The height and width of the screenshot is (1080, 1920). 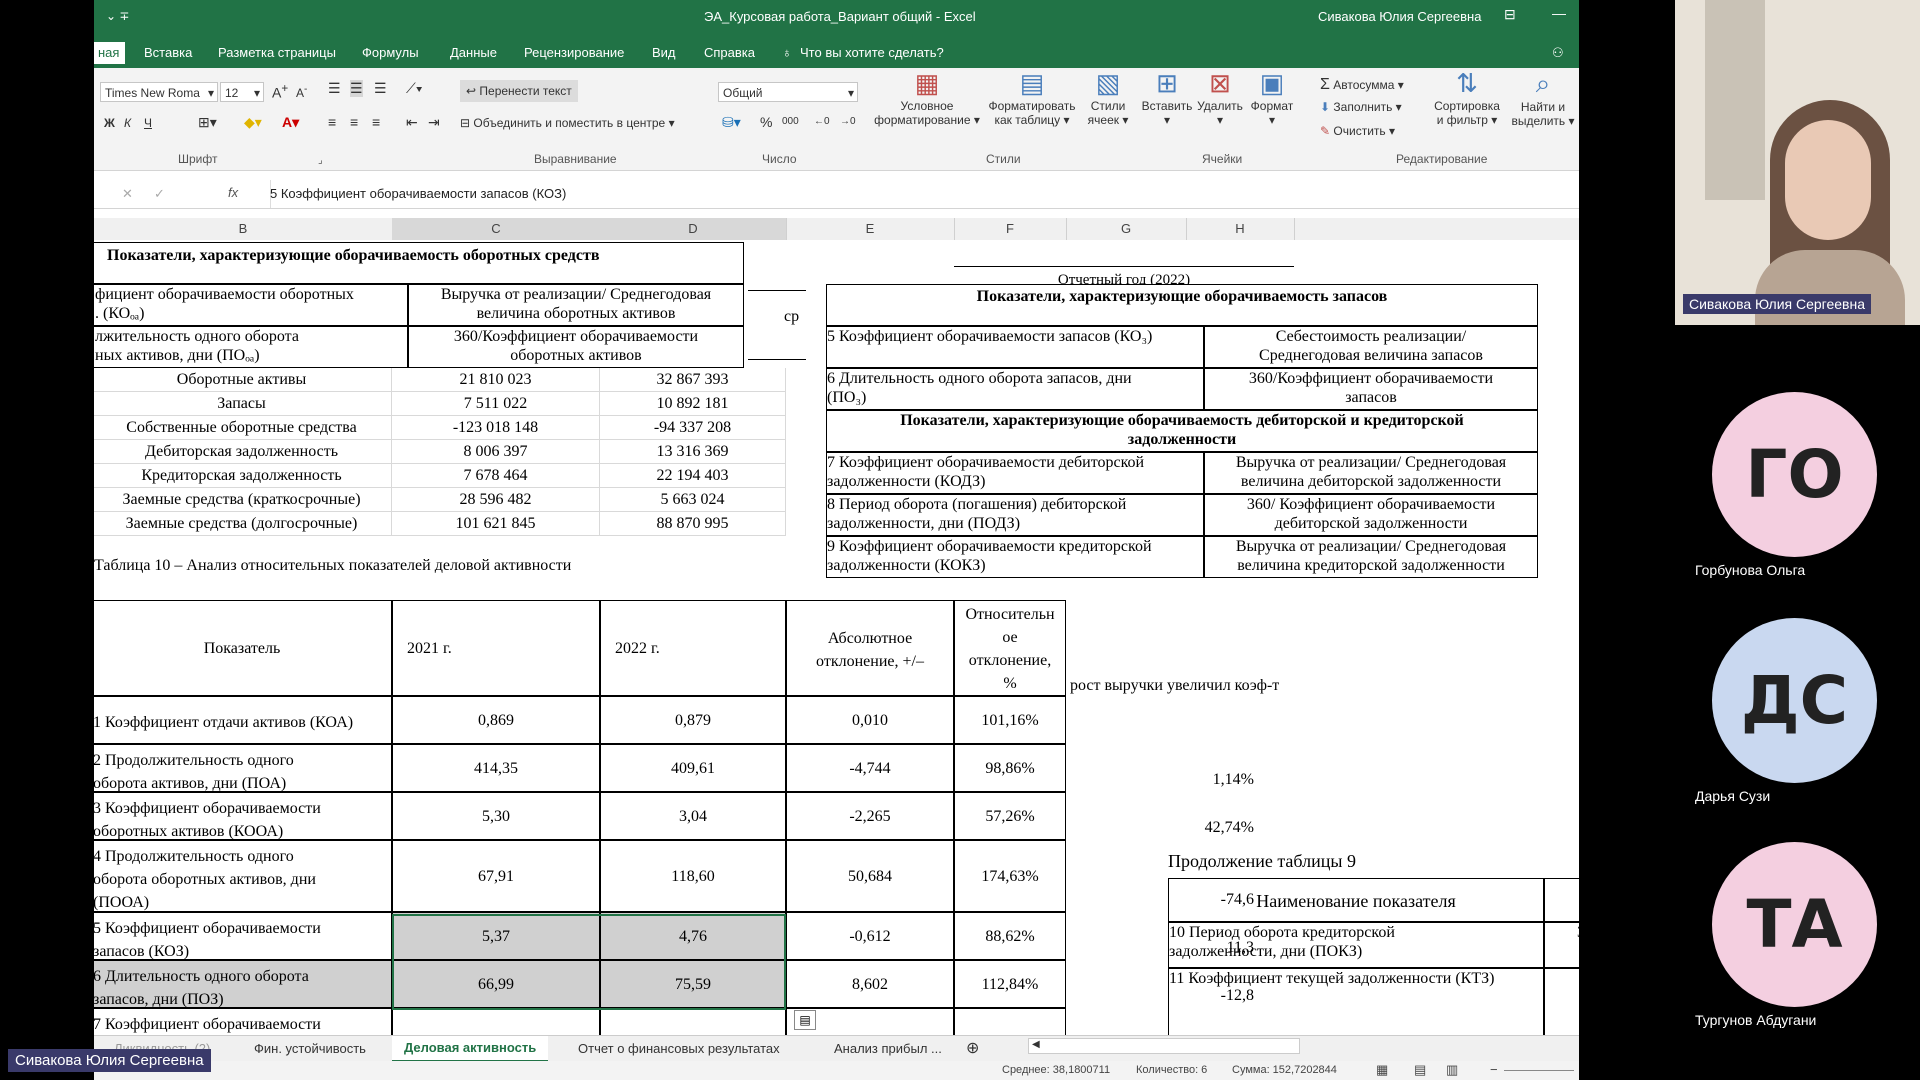 I want to click on currency-icon: ⛁▾, so click(x=731, y=122).